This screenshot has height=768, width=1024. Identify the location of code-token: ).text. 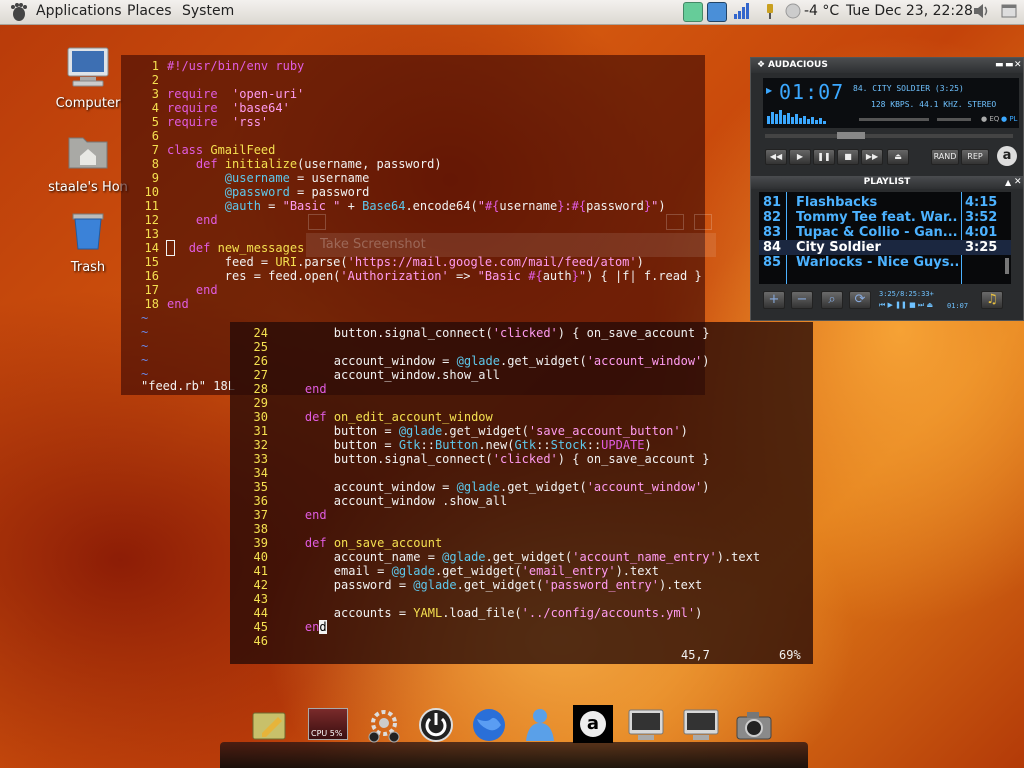
(738, 557).